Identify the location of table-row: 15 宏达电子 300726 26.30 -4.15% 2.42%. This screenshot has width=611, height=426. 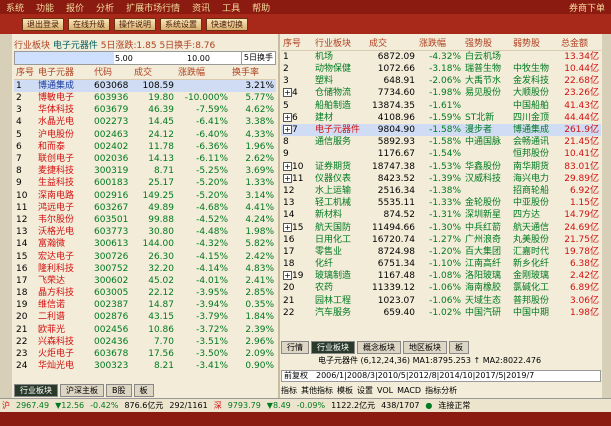
(145, 256).